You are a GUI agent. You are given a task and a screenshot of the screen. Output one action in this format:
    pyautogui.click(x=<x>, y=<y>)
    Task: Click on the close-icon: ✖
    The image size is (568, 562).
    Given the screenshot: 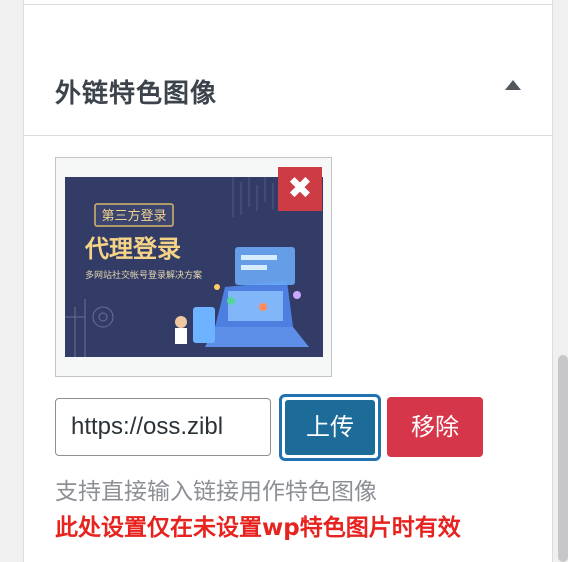 What is the action you would take?
    pyautogui.click(x=300, y=188)
    